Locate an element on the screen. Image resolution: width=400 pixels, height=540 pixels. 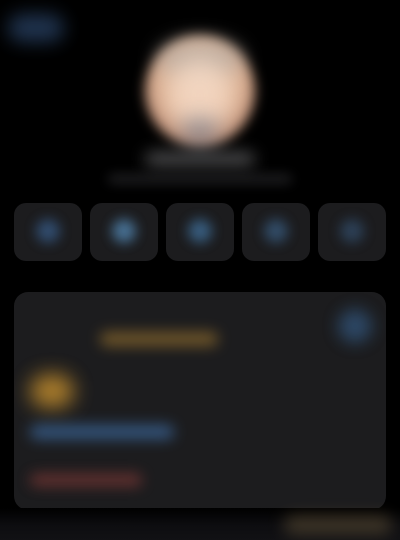
video-label is located at coordinates (200, 249).